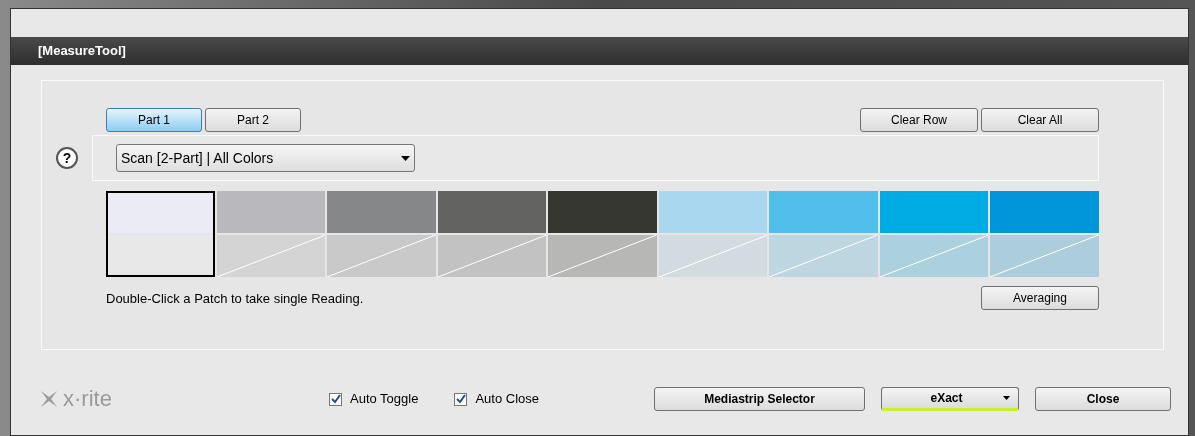 Image resolution: width=1195 pixels, height=436 pixels. I want to click on mediastrip-button: Mediastrip Selector, so click(759, 399).